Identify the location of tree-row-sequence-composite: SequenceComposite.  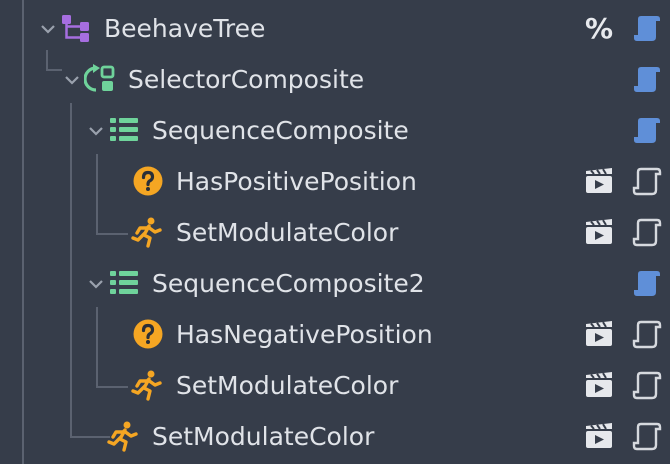
(335, 130).